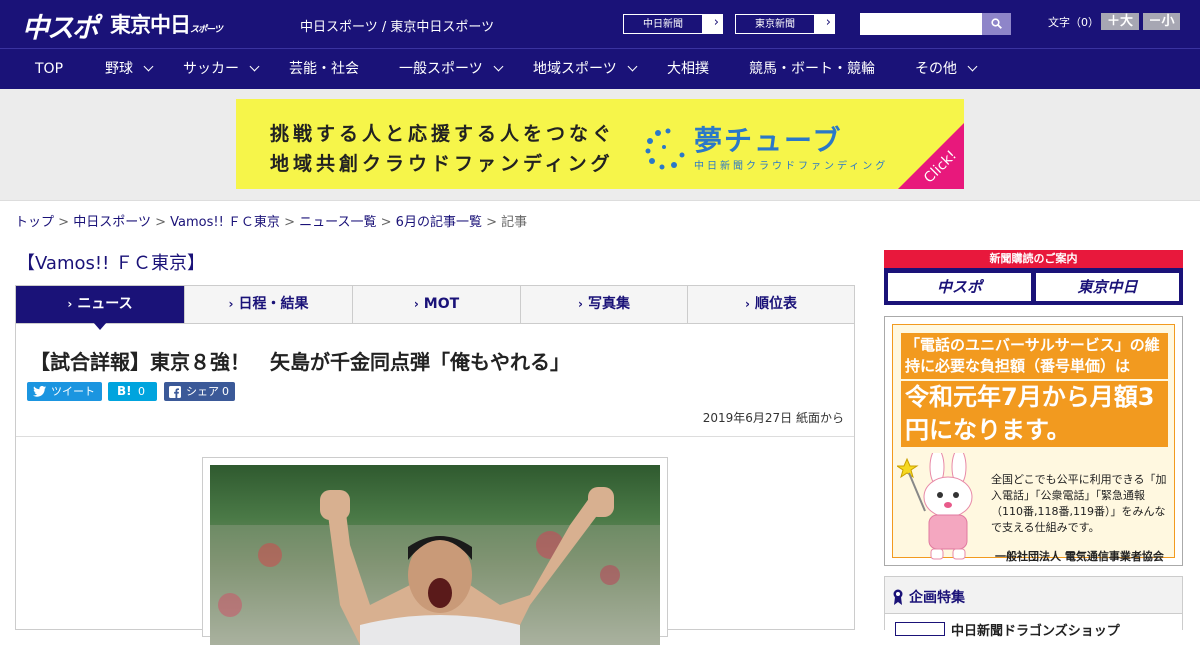 The width and height of the screenshot is (1200, 645). What do you see at coordinates (1161, 21) in the screenshot?
I see `font-smaller-button: －小` at bounding box center [1161, 21].